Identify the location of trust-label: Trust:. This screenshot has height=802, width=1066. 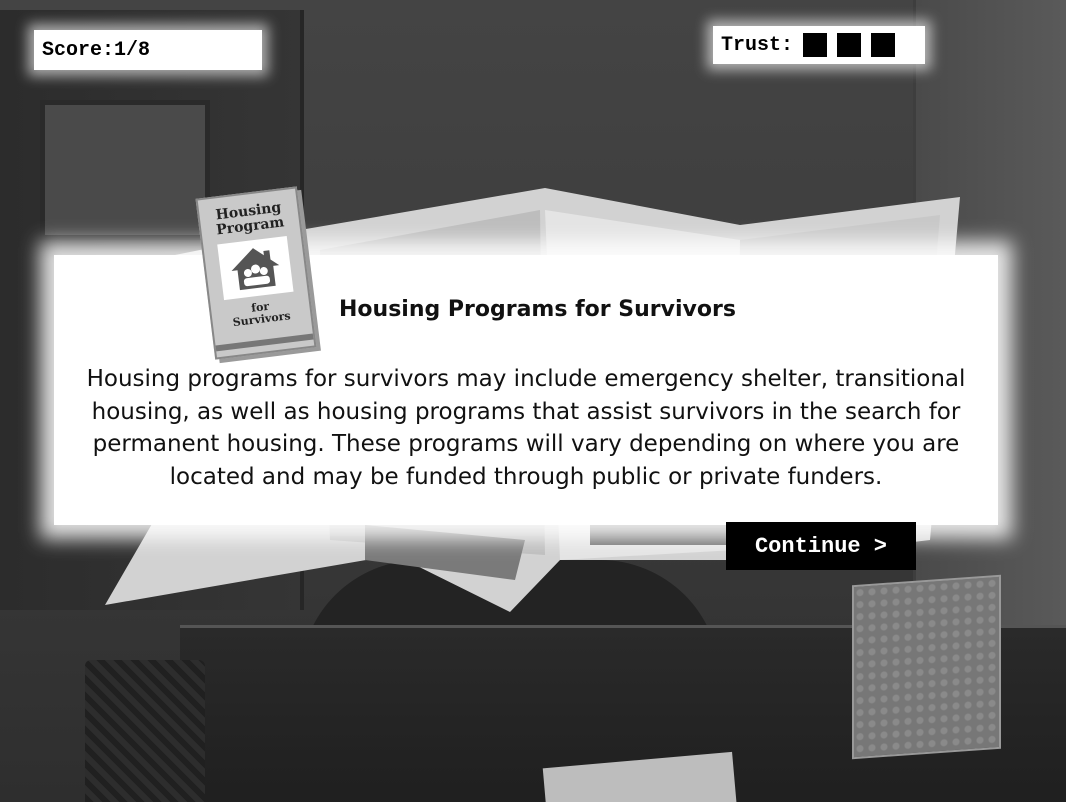
(757, 45).